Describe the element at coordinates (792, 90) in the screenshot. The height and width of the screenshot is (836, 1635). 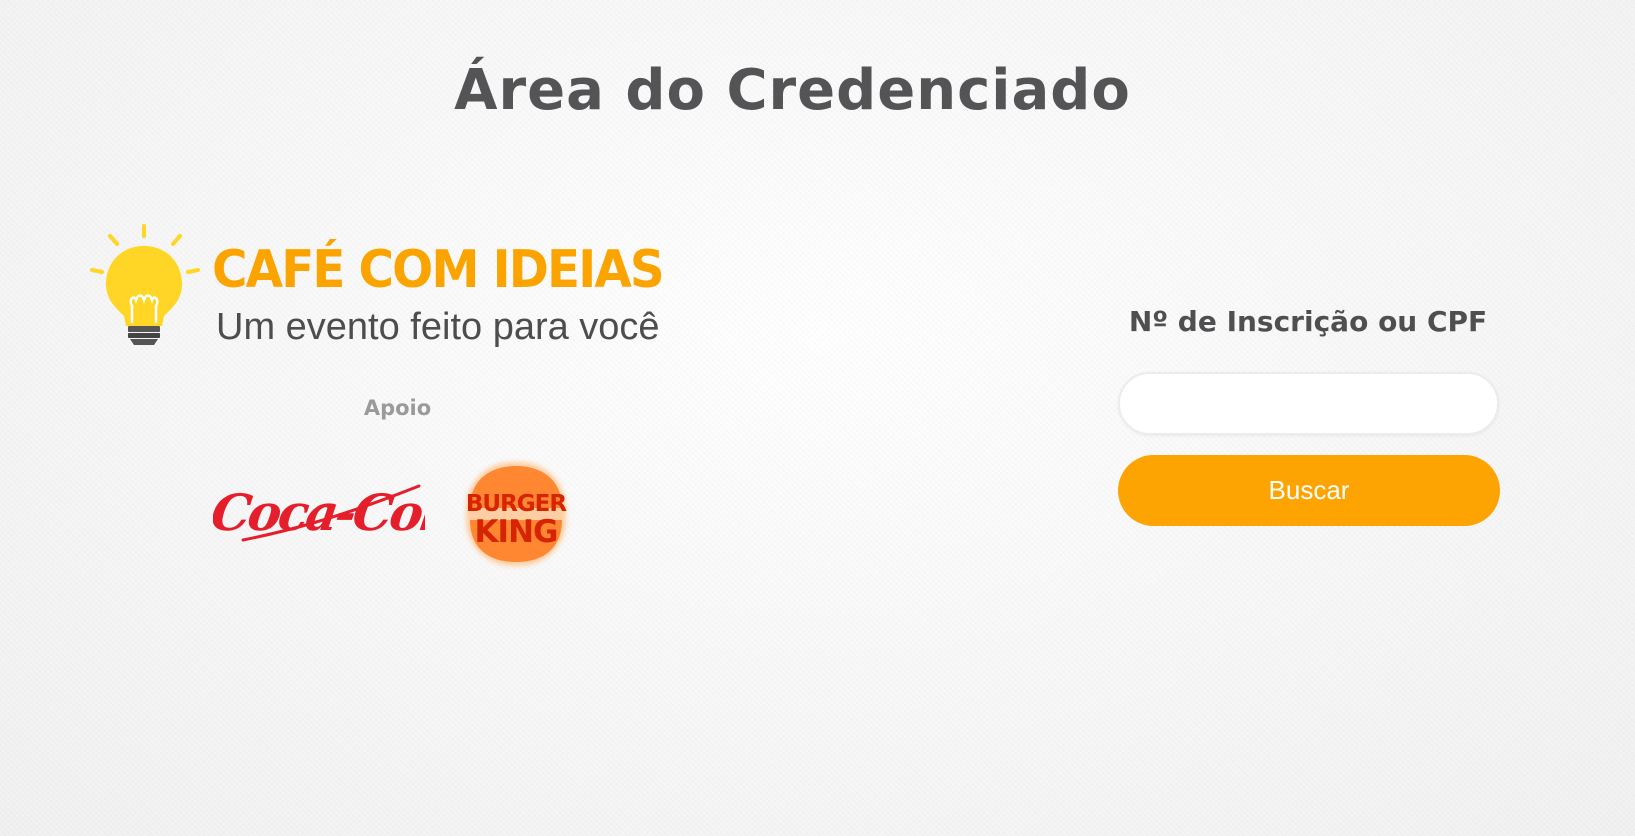
I see `page-title: Área do Credenciado` at that location.